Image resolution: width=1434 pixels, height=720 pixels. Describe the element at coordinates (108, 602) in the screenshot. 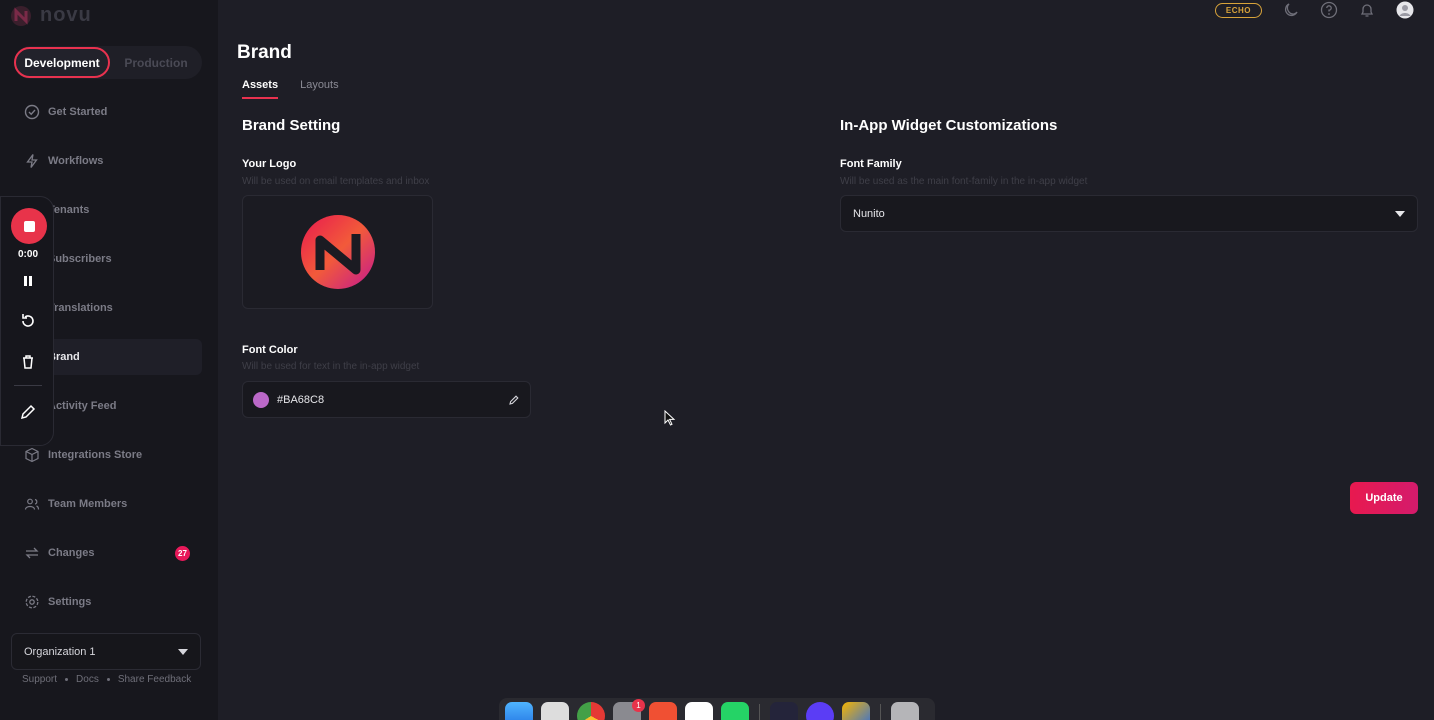

I see `sidebar-item-settings: Settings` at that location.